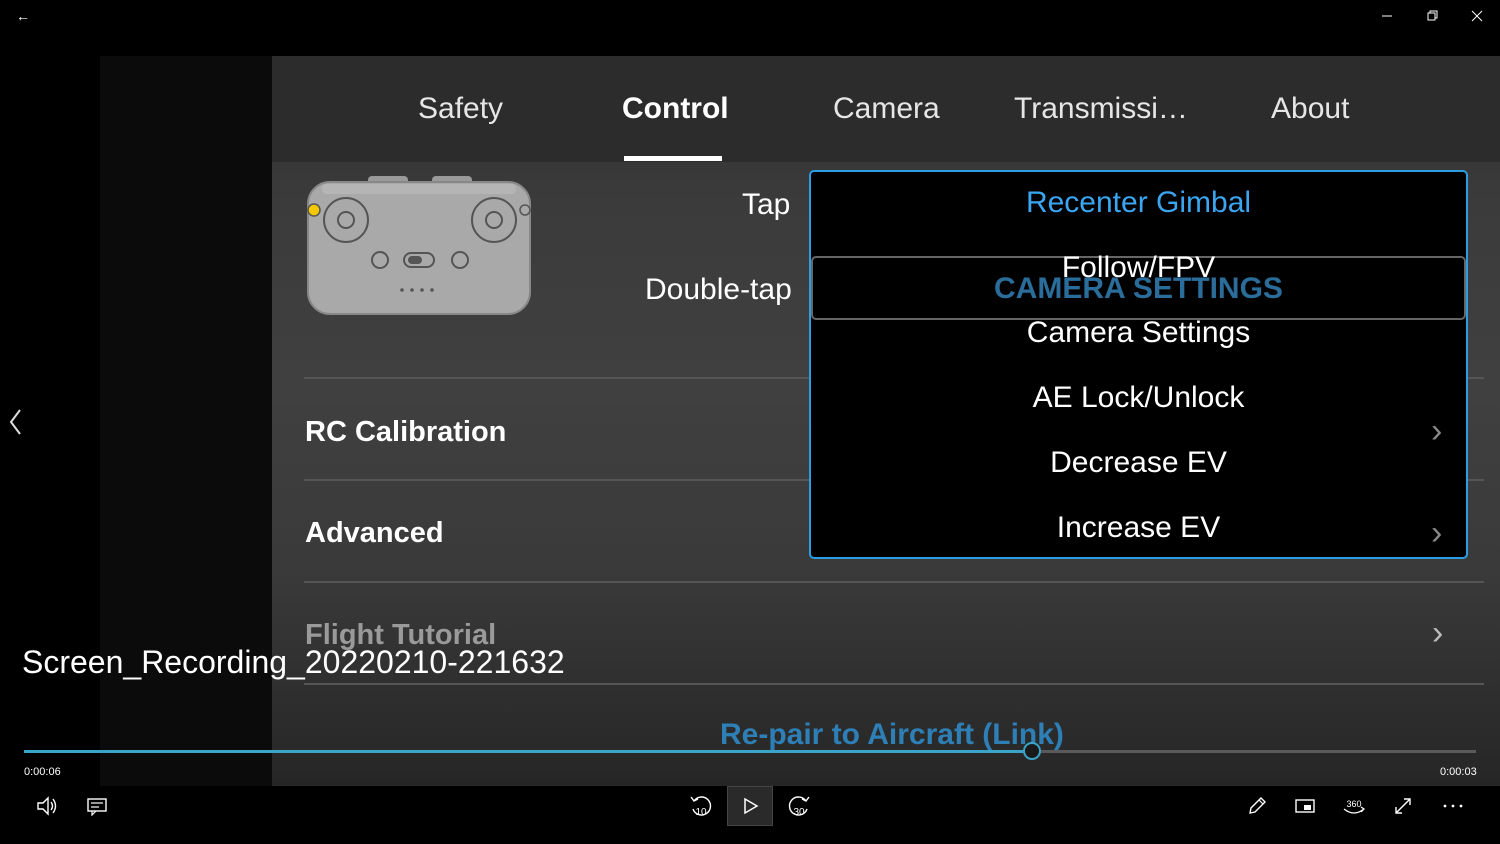 The width and height of the screenshot is (1500, 844). I want to click on restore-icon, so click(1432, 15).